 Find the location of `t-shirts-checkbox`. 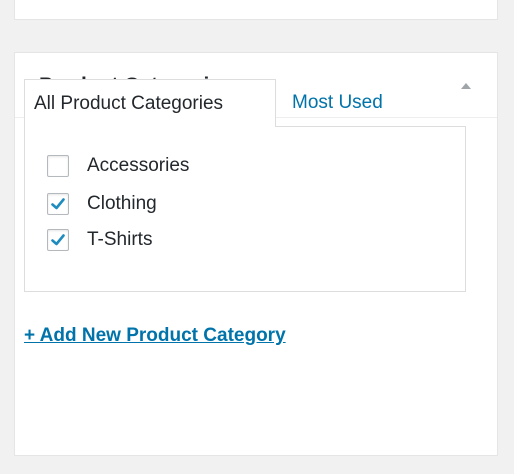

t-shirts-checkbox is located at coordinates (58, 240).